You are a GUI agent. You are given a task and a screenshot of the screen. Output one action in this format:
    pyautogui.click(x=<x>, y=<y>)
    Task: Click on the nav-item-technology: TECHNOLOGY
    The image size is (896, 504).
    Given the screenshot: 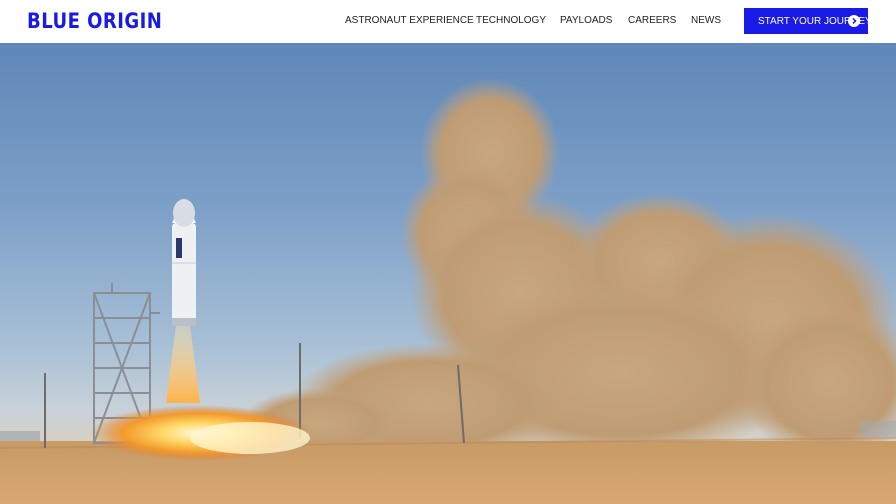 What is the action you would take?
    pyautogui.click(x=511, y=20)
    